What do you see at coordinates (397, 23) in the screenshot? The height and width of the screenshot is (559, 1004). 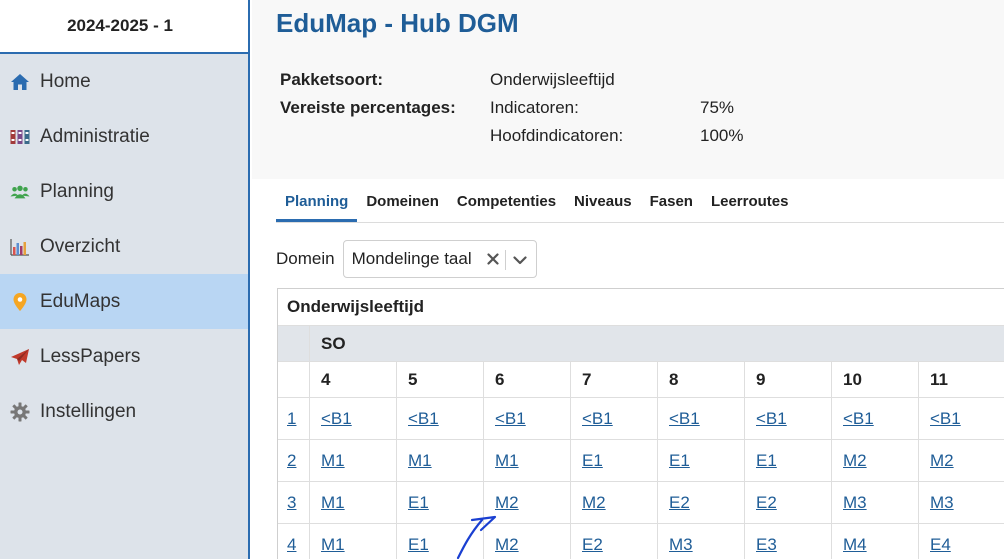 I see `page-title: EduMap - Hub DGM` at bounding box center [397, 23].